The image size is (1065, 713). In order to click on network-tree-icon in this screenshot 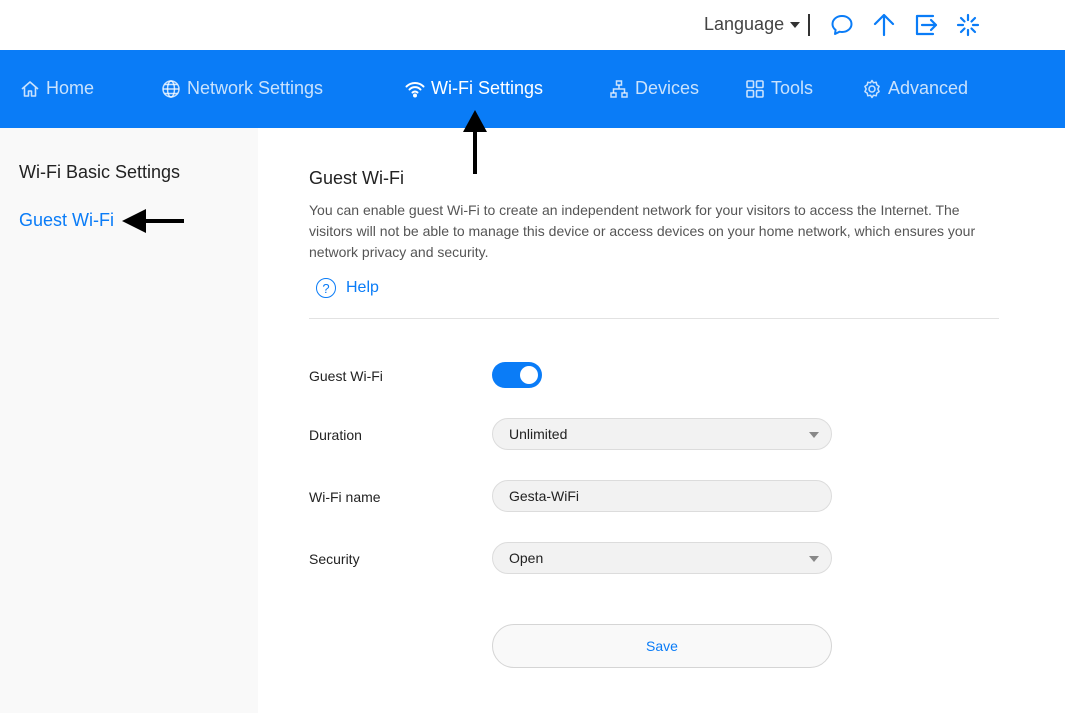, I will do `click(619, 89)`.